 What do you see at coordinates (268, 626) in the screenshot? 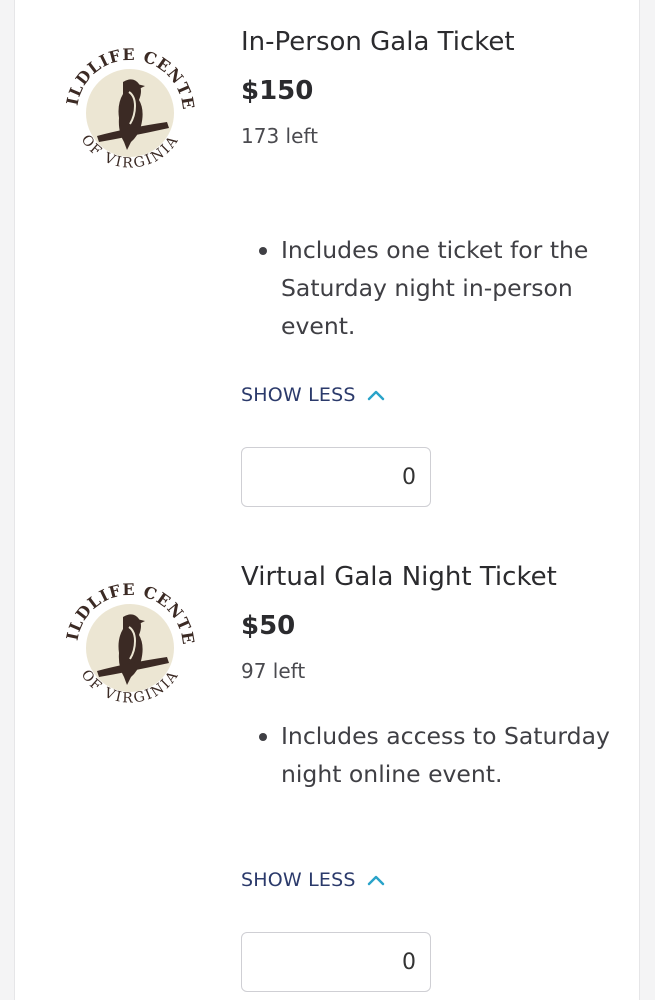
I see `ticket-price: $50` at bounding box center [268, 626].